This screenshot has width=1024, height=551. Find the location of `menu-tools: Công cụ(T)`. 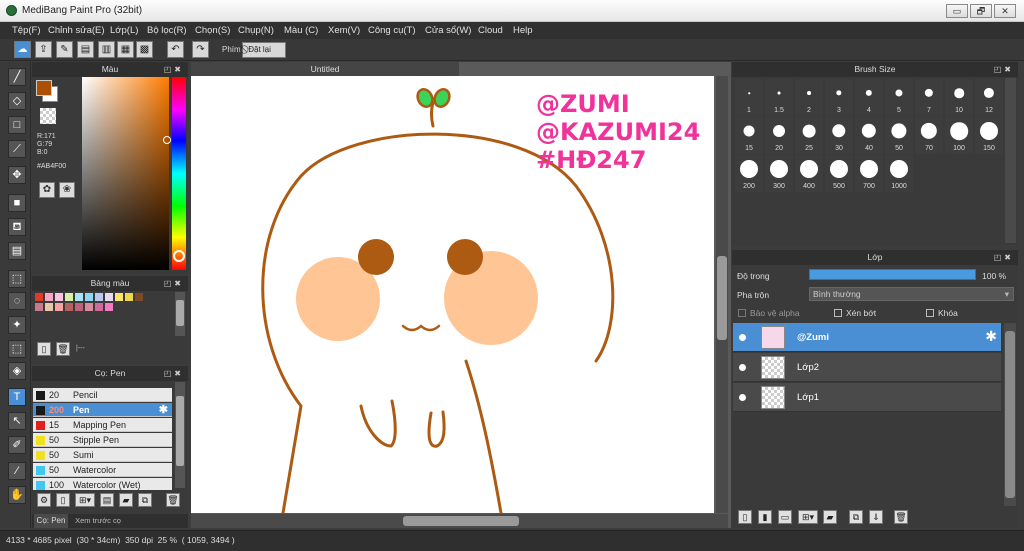

menu-tools: Công cụ(T) is located at coordinates (392, 30).